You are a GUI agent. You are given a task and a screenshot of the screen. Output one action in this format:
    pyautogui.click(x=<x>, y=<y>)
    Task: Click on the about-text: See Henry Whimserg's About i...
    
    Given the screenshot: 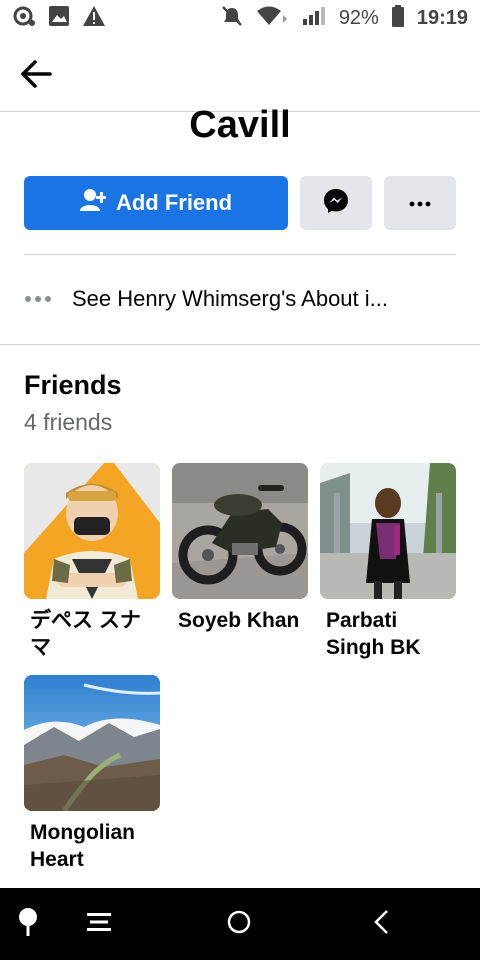 What is the action you would take?
    pyautogui.click(x=230, y=298)
    